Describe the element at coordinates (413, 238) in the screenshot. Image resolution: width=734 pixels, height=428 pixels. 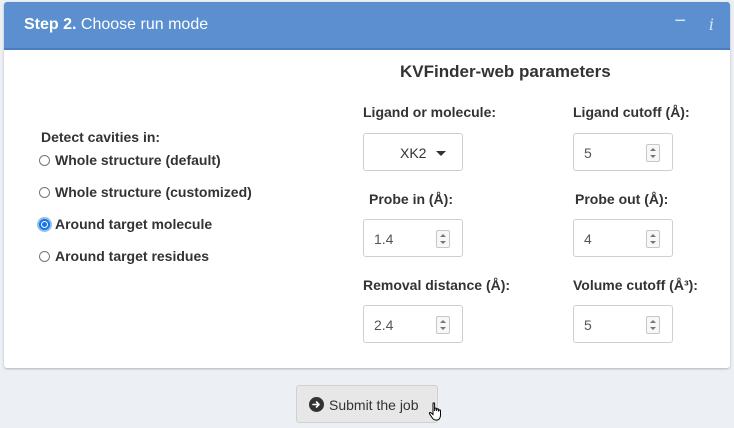
I see `probe-in-input: 1.4` at that location.